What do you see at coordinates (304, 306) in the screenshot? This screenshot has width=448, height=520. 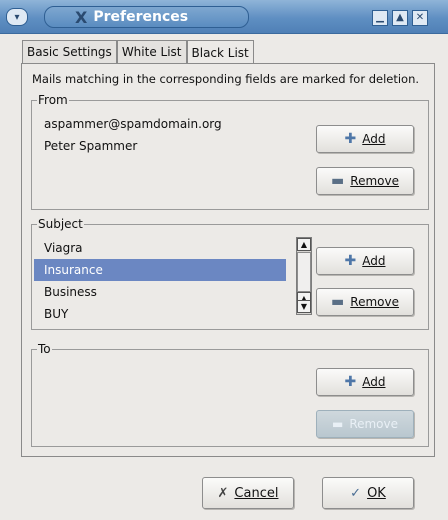 I see `scroll-down-icon: ▼` at bounding box center [304, 306].